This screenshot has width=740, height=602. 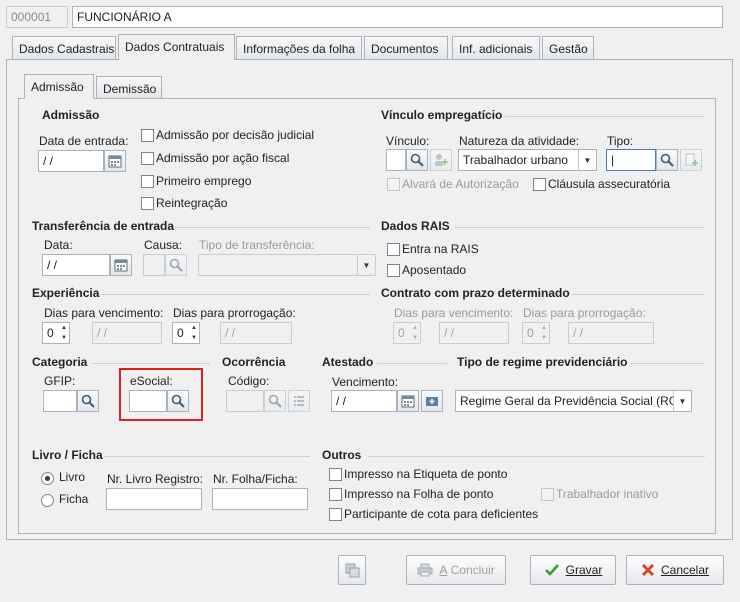 I want to click on admissao-fiscal-label: Admissão por ação fiscal, so click(x=223, y=158).